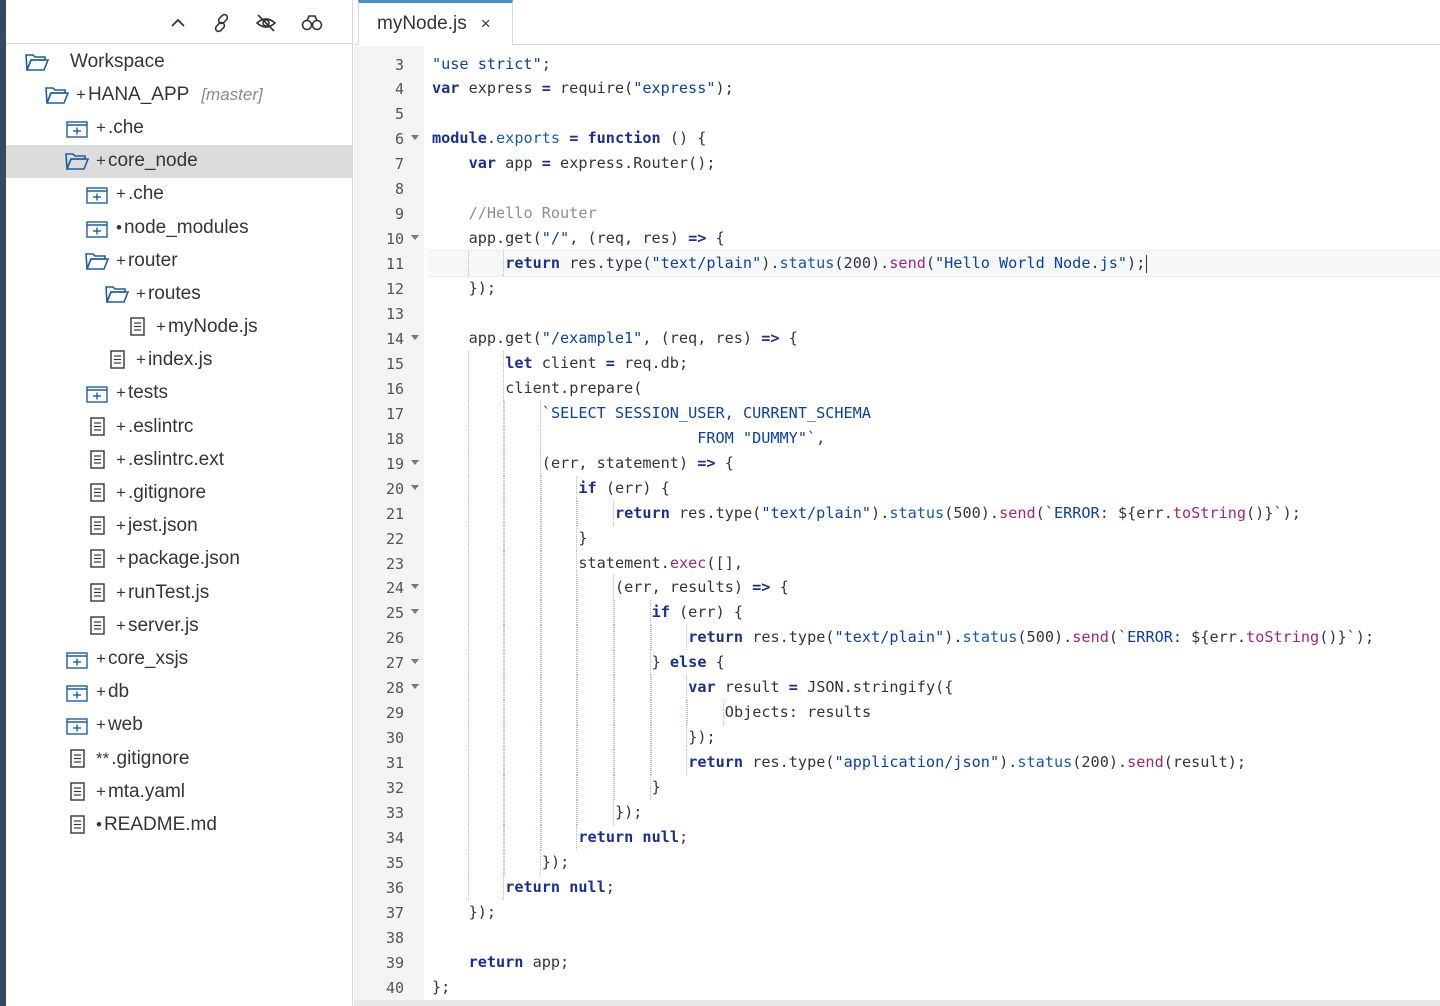 The height and width of the screenshot is (1006, 1440). What do you see at coordinates (179, 61) in the screenshot?
I see `tree-item: Workspace` at bounding box center [179, 61].